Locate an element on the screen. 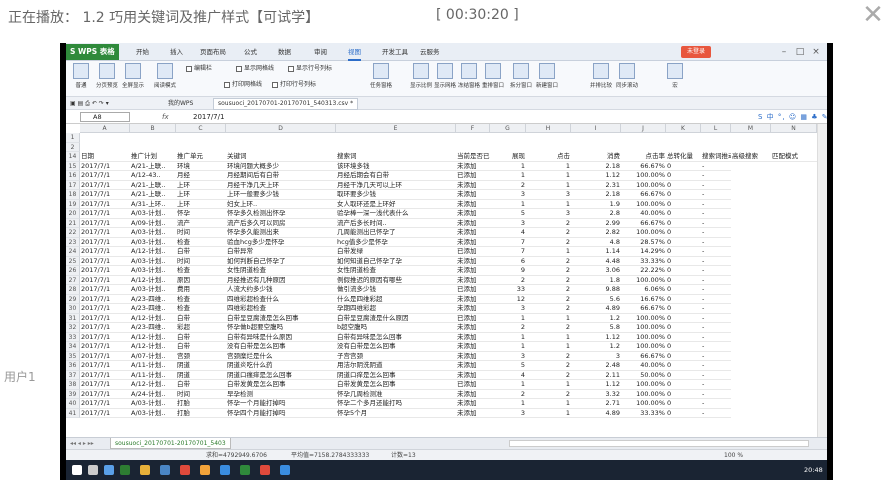  table-cell: 流产后多长时间.. is located at coordinates (396, 223).